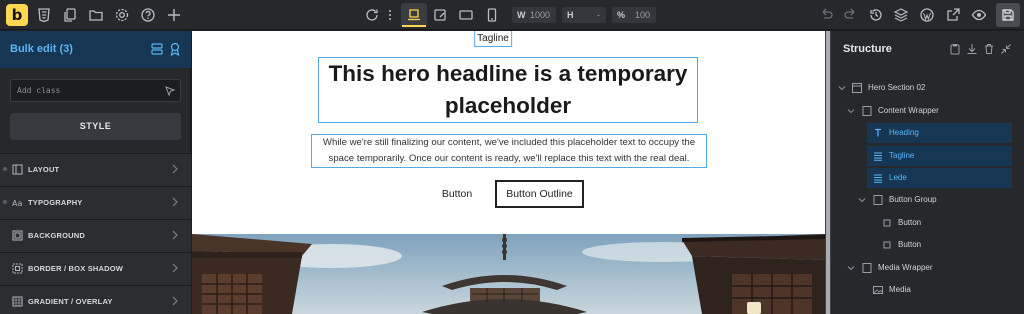  What do you see at coordinates (905, 267) in the screenshot?
I see `tree-node-label: Media Wrapper` at bounding box center [905, 267].